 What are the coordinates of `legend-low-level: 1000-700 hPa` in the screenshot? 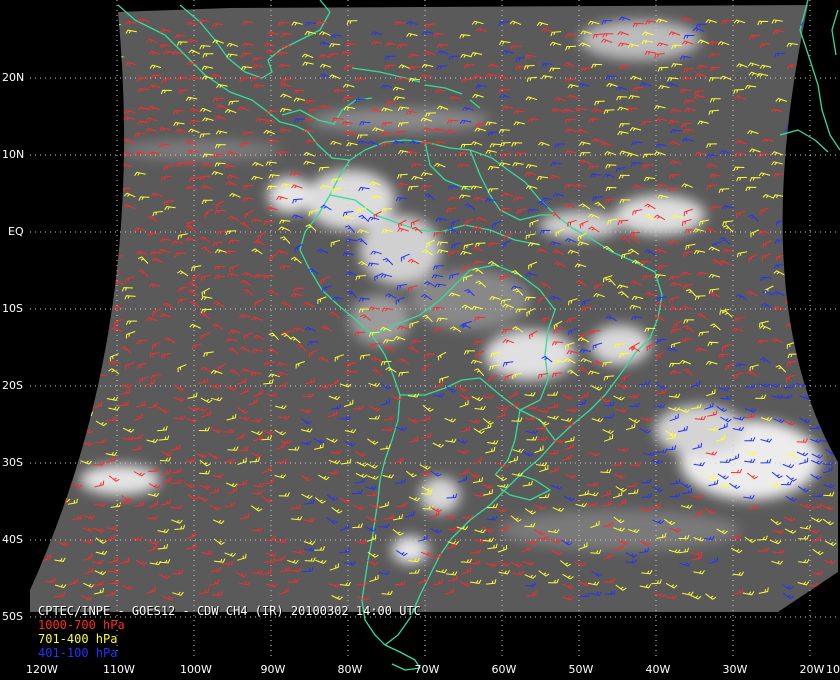 It's located at (81, 625).